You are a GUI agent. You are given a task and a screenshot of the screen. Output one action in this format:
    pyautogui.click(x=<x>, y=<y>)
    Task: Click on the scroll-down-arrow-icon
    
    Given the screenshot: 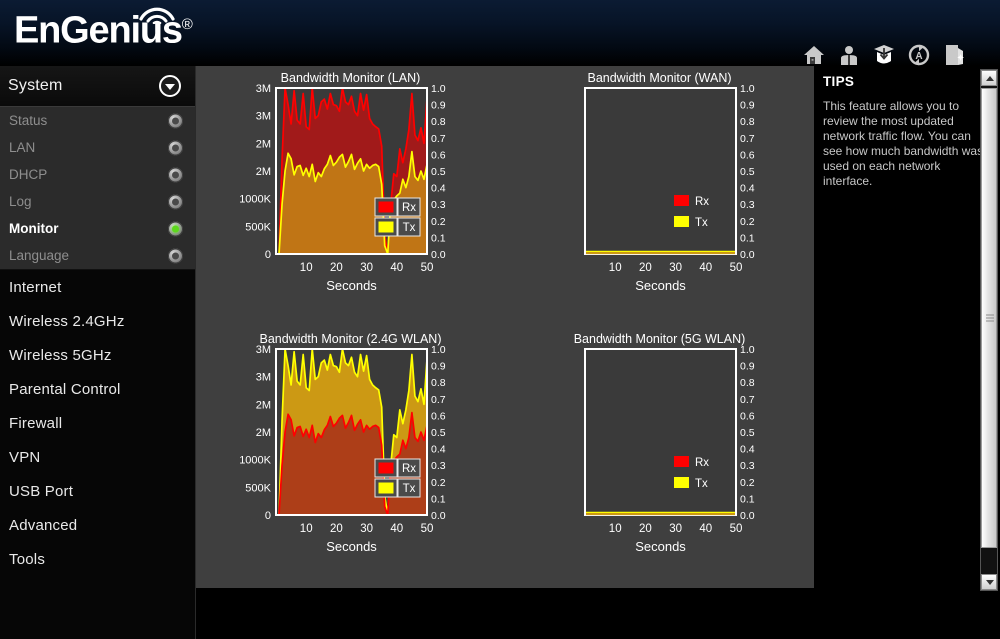 What is the action you would take?
    pyautogui.click(x=989, y=582)
    